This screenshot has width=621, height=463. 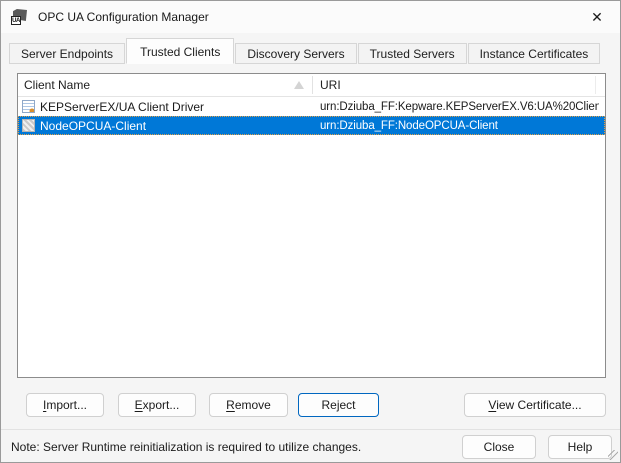 I want to click on resize-grip, so click(x=613, y=455).